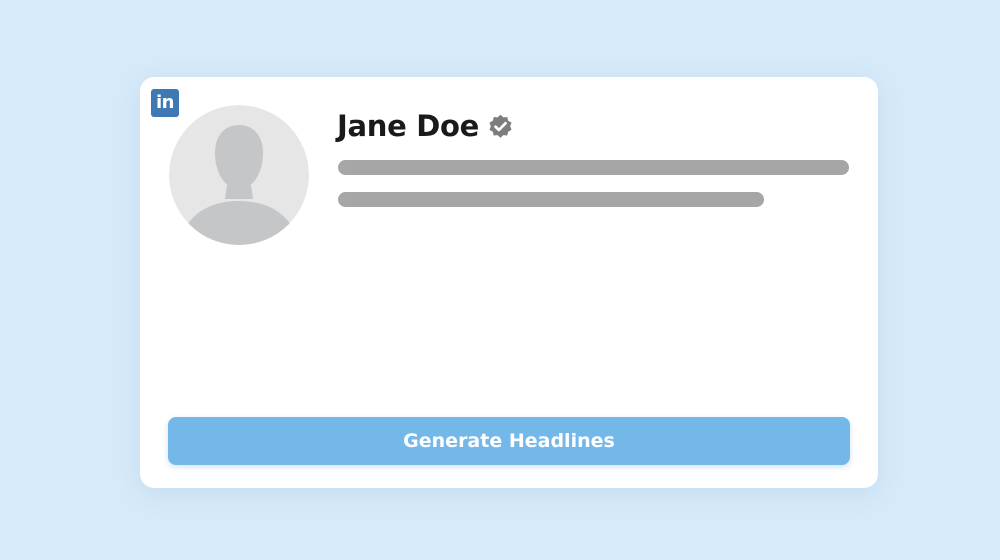  I want to click on profile-name: Jane Doe, so click(408, 126).